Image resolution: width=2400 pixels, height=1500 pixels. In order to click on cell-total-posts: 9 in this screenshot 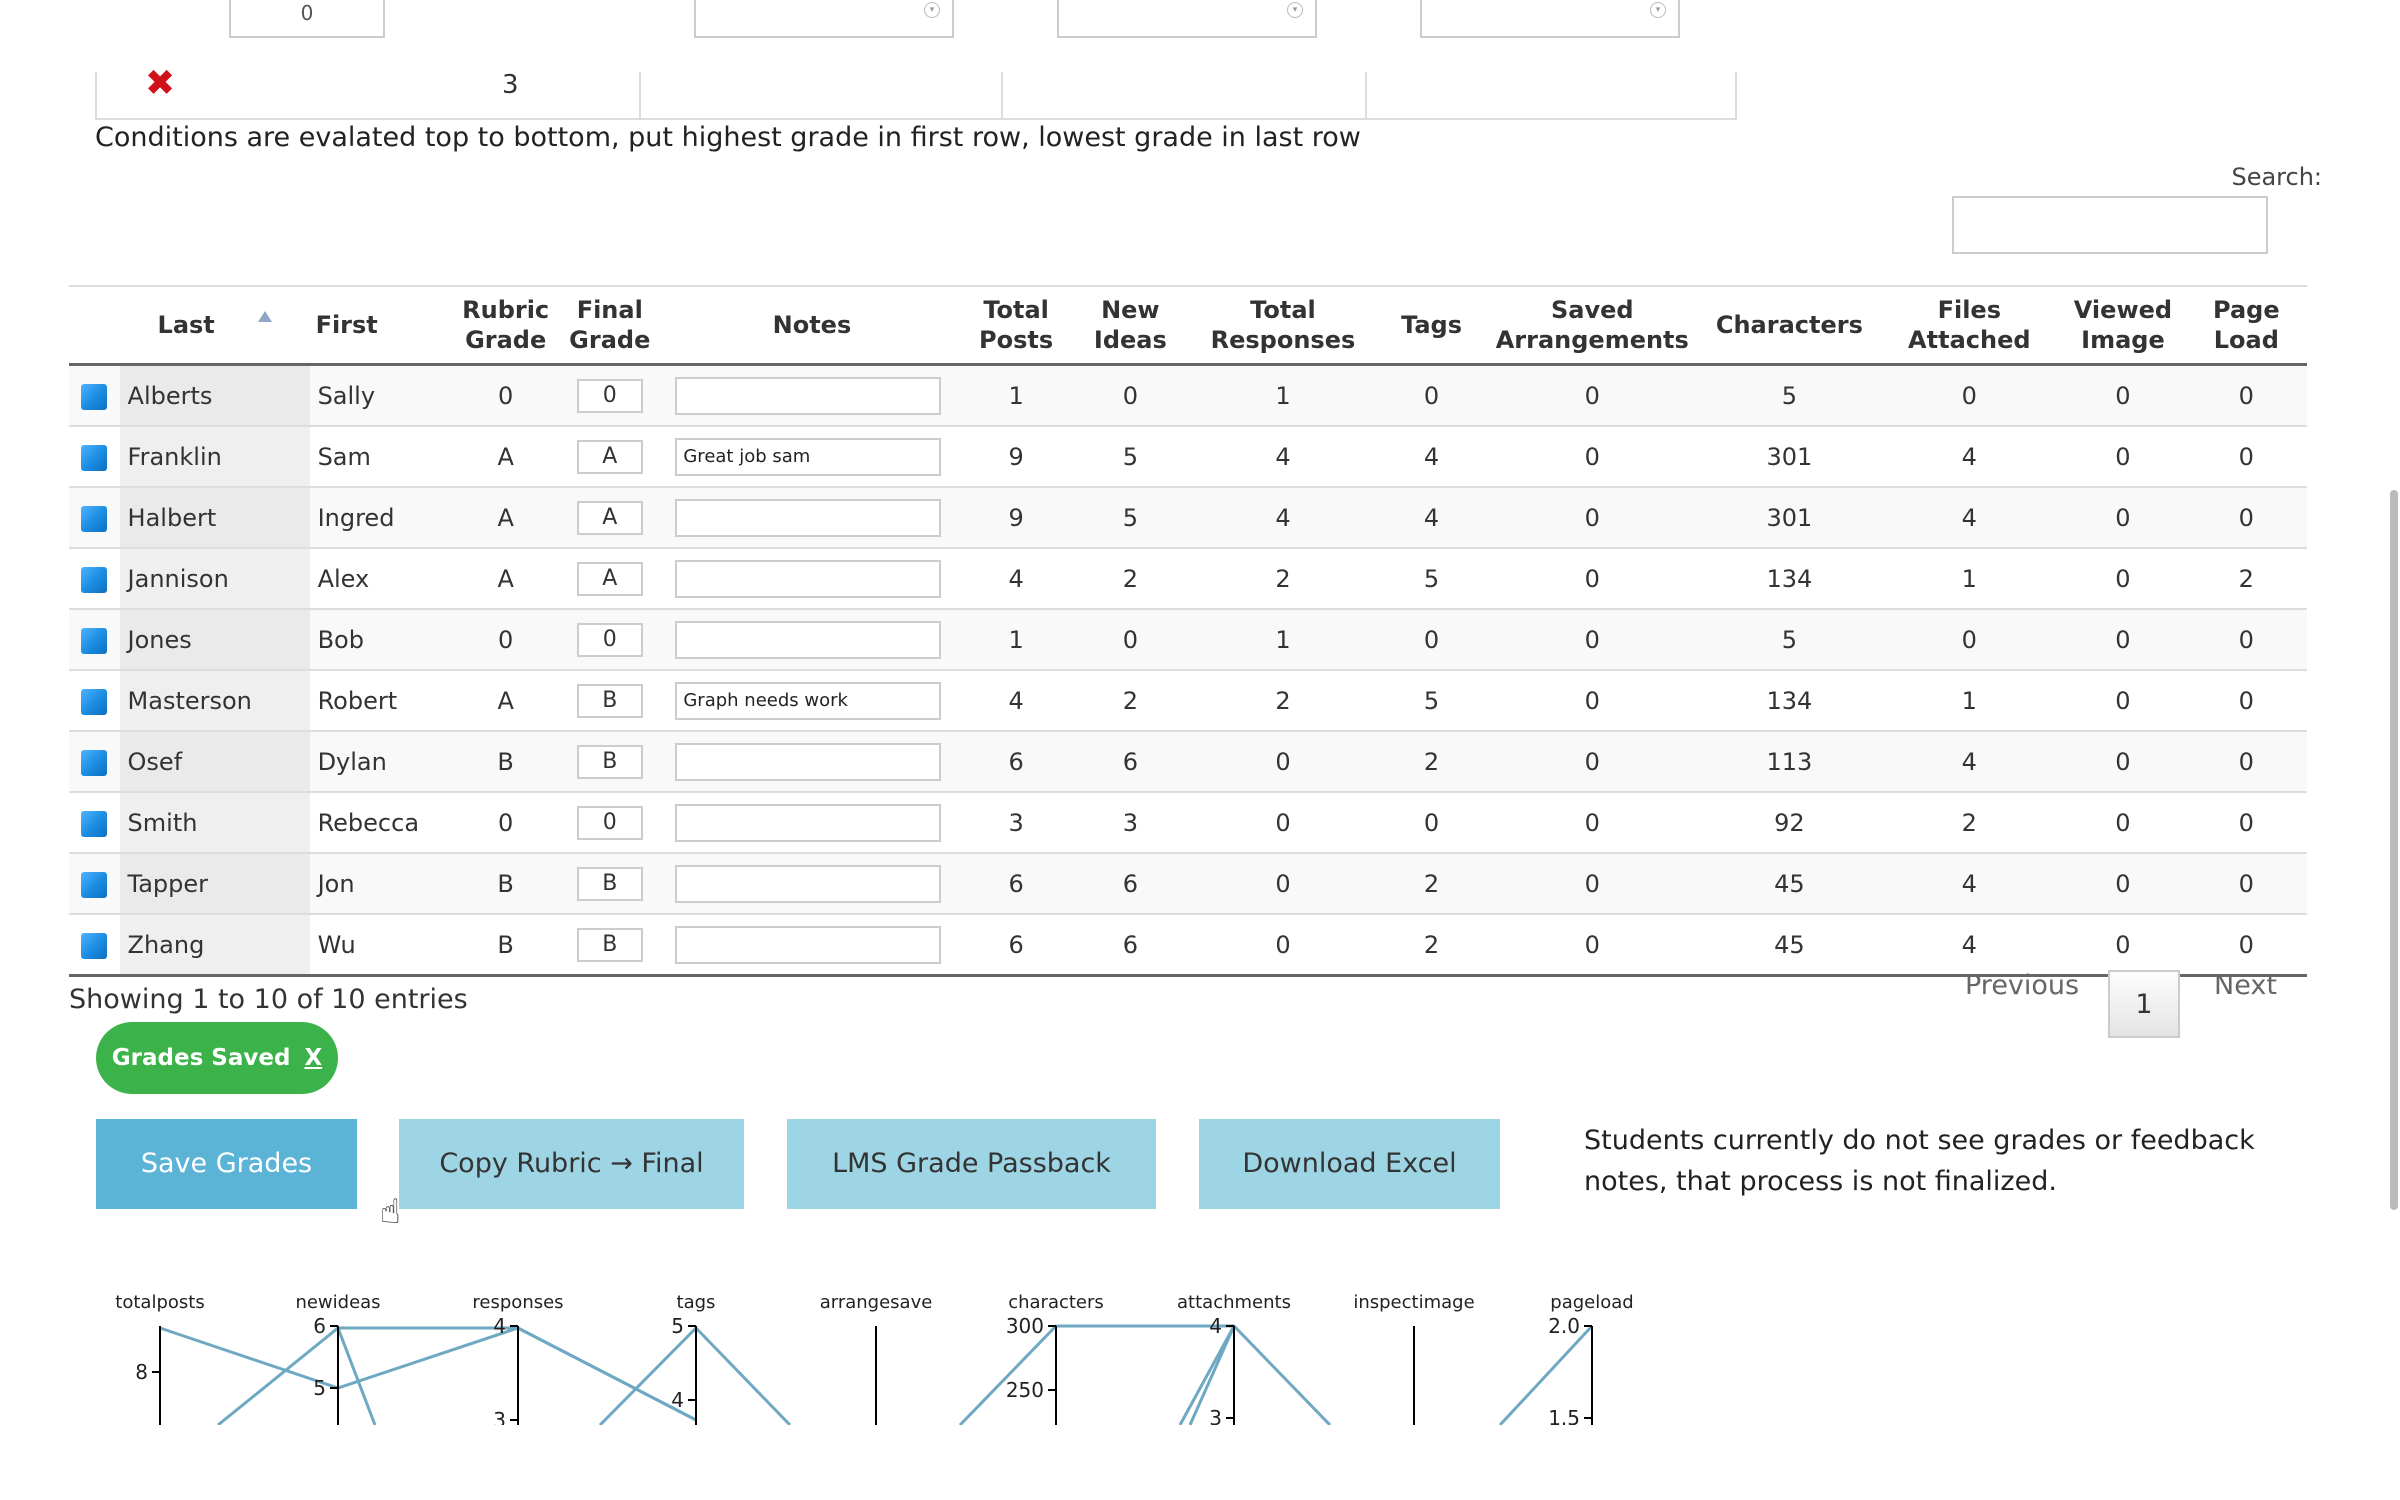, I will do `click(1016, 518)`.